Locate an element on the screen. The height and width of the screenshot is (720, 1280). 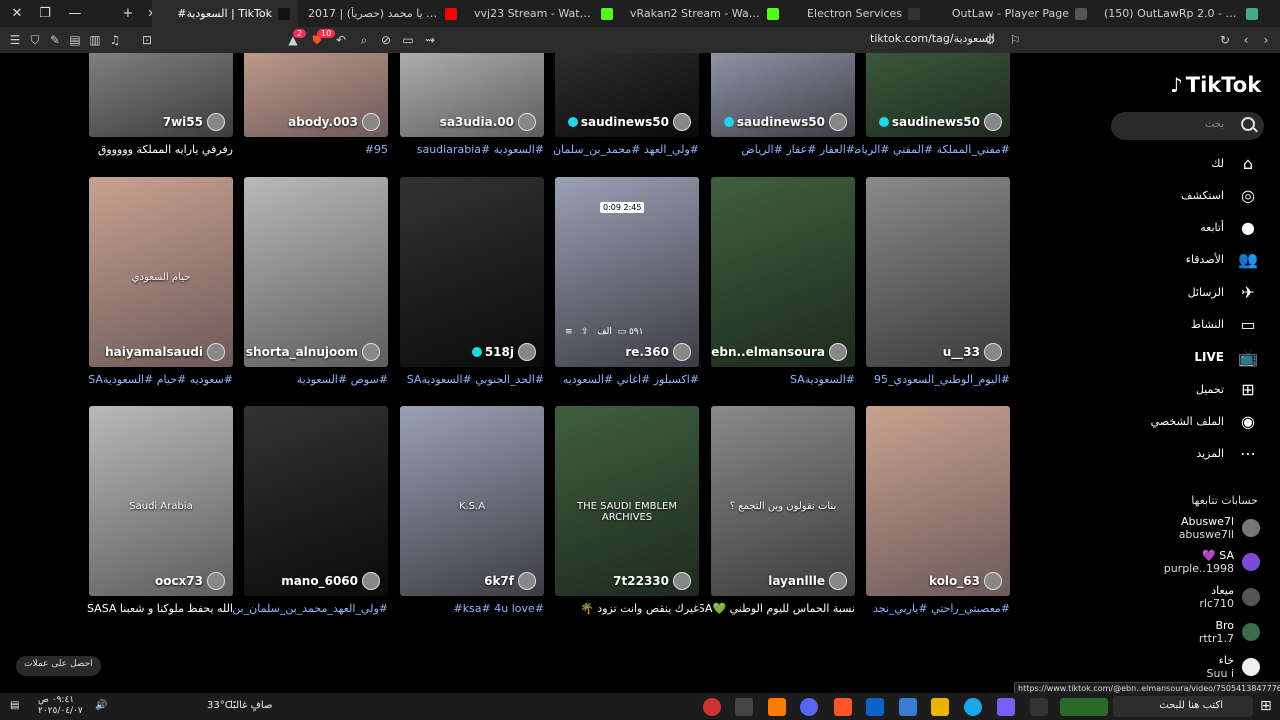
reload-icon: ↻ is located at coordinates (1225, 40).